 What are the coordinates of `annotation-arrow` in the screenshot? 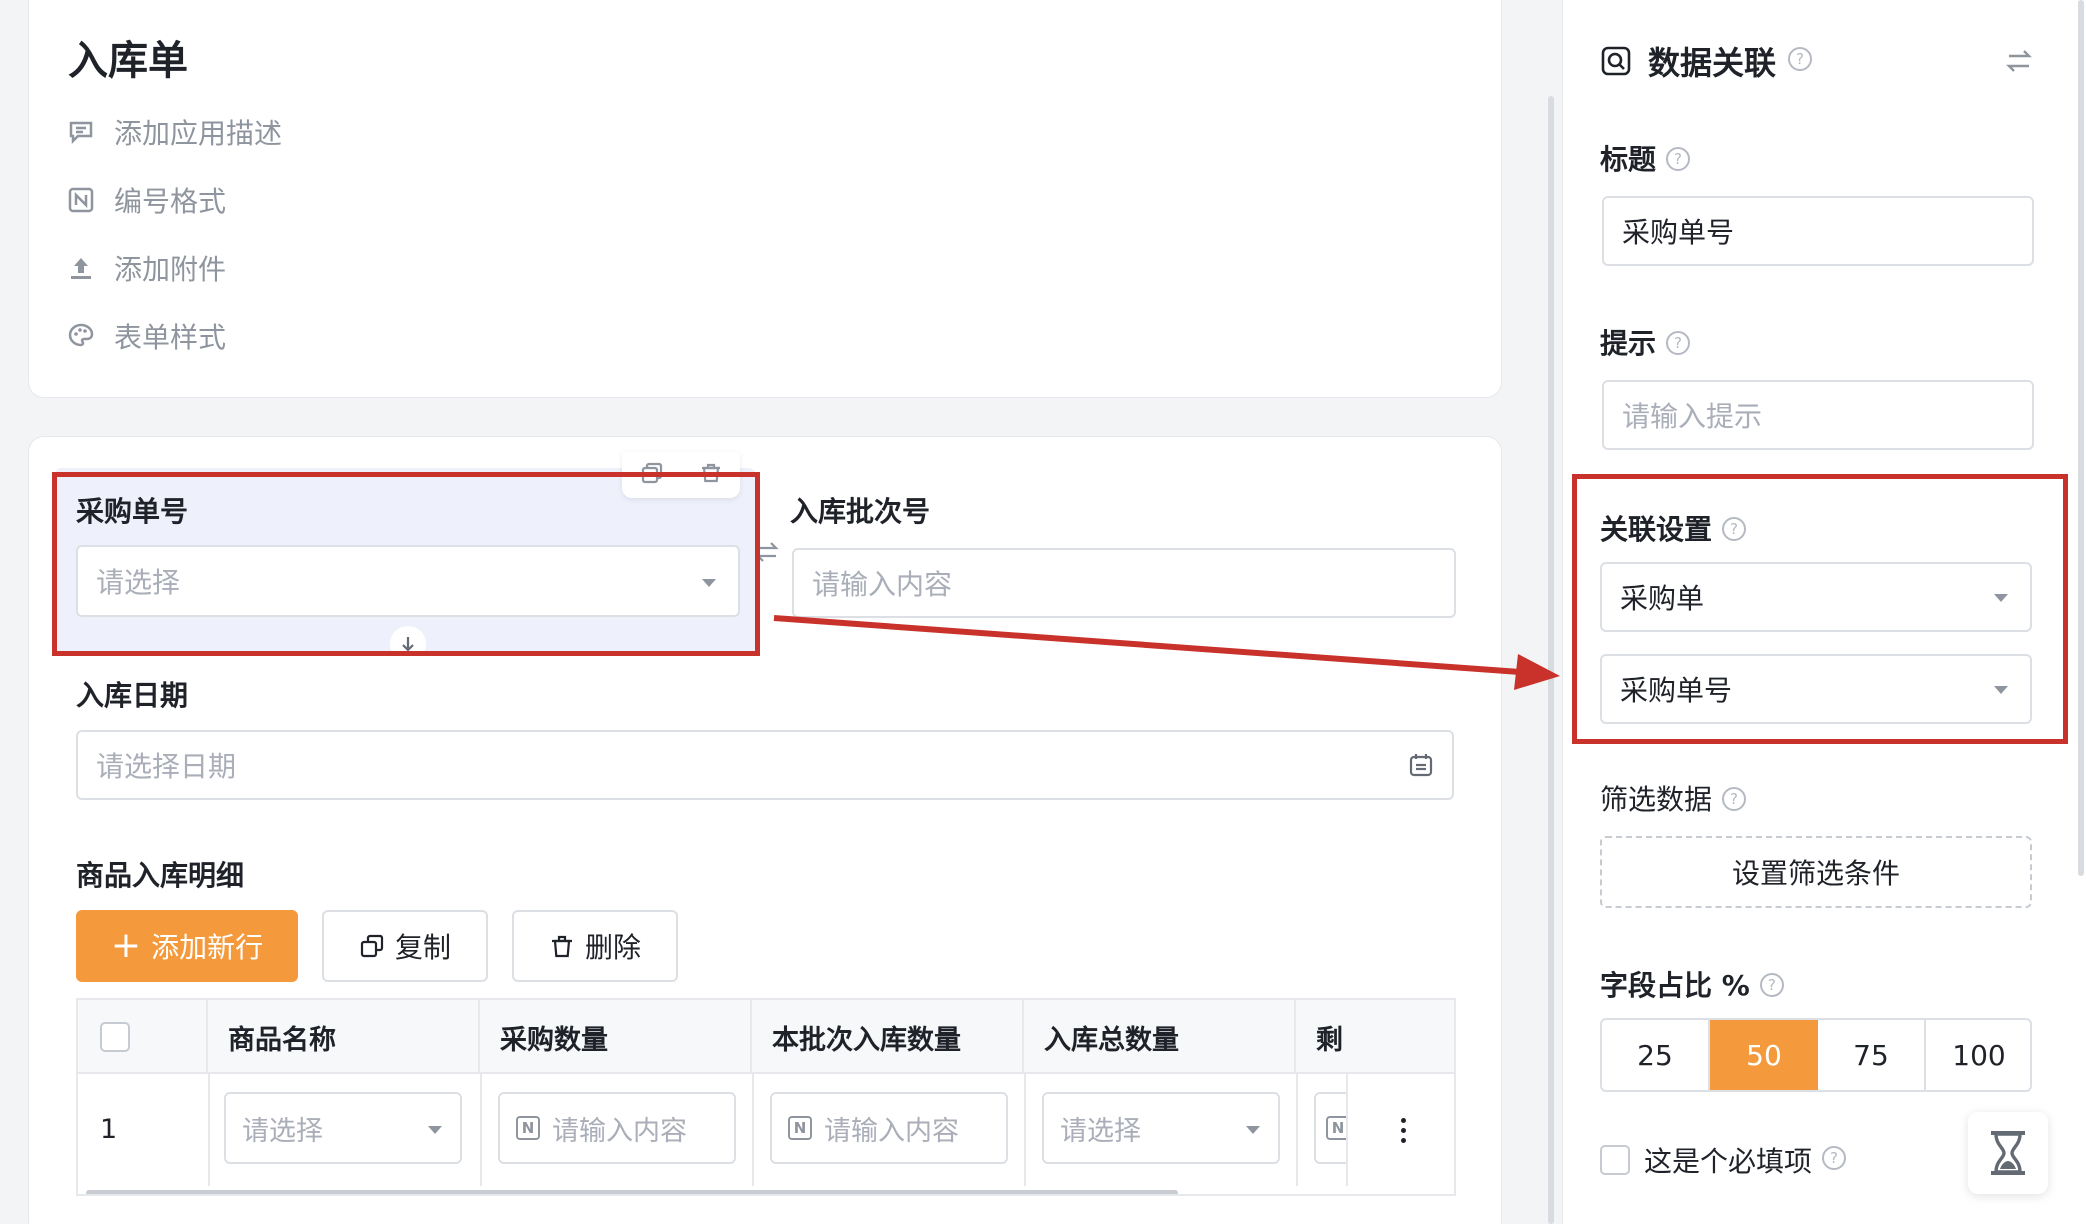 It's located at (1166, 652).